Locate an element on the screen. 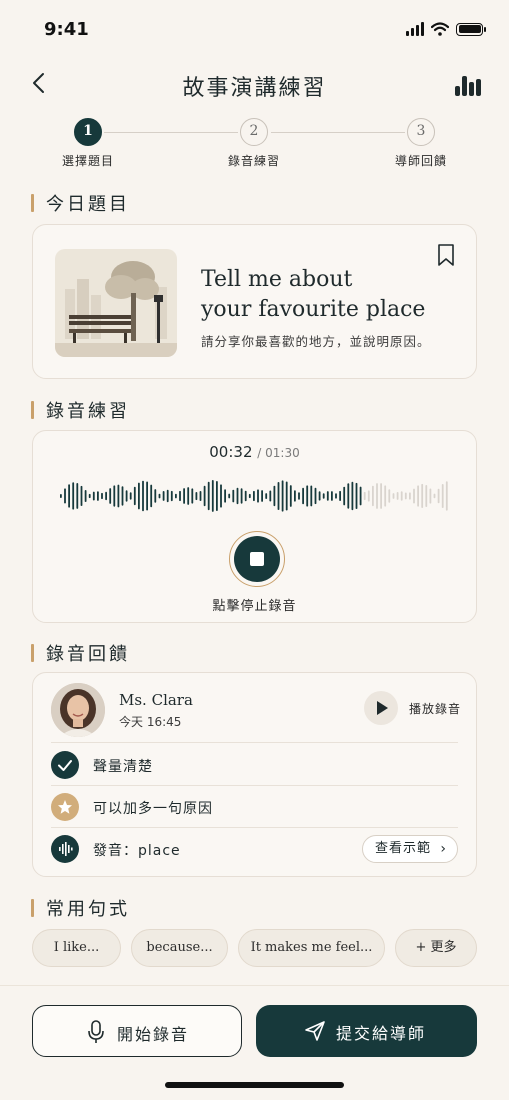  waveform is located at coordinates (254, 496).